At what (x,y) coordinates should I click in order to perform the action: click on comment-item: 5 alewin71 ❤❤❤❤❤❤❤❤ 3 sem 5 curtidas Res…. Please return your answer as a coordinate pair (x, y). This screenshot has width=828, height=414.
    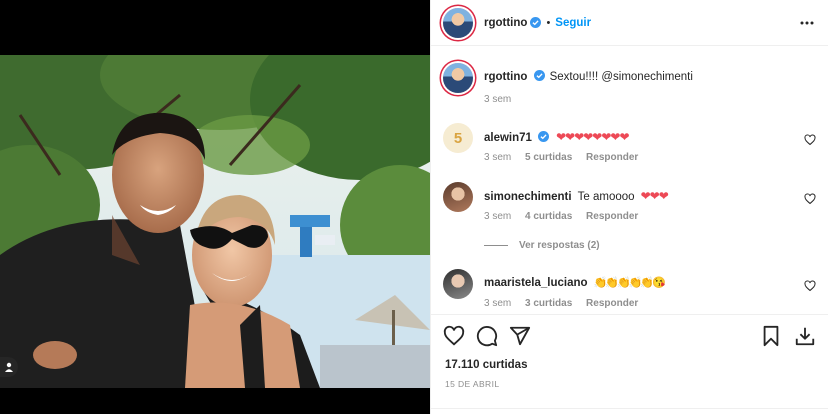
    Looking at the image, I should click on (629, 145).